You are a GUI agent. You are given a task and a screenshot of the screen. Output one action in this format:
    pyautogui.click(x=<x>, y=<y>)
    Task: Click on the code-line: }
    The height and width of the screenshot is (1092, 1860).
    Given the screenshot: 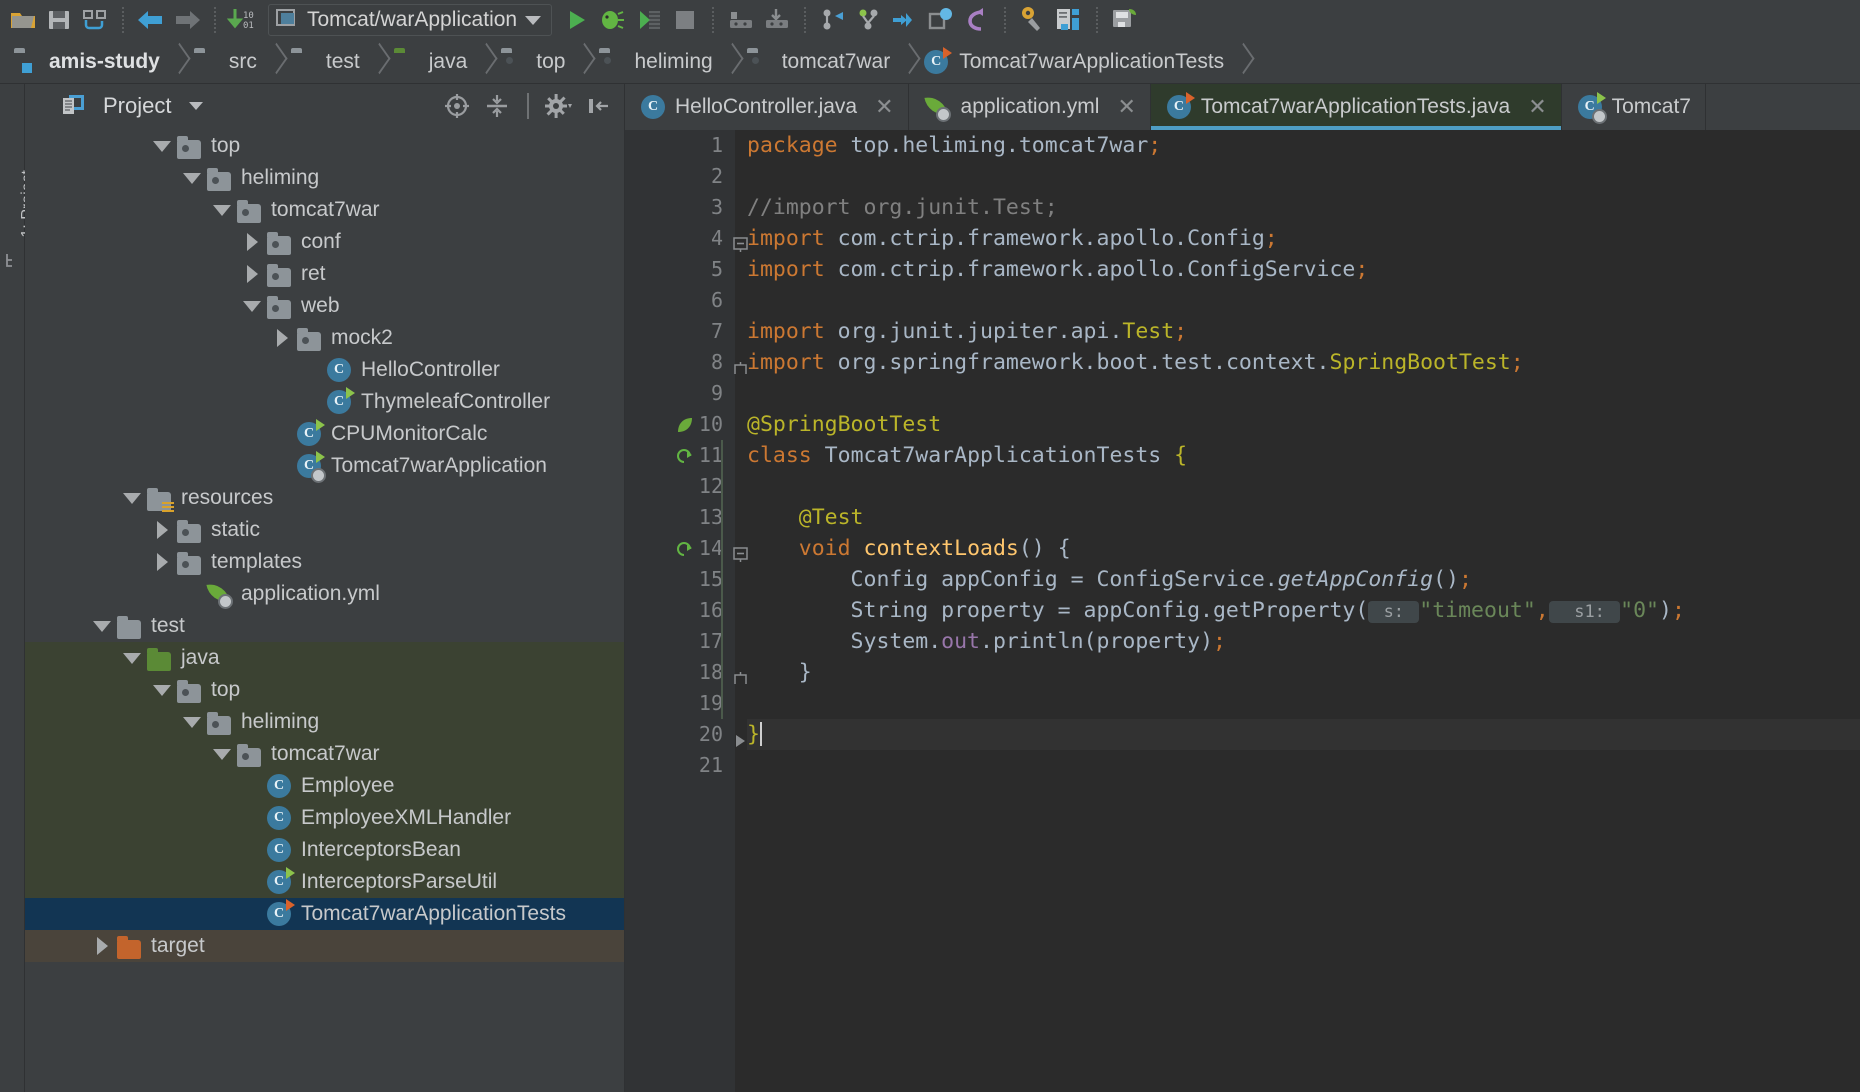 What is the action you would take?
    pyautogui.click(x=1303, y=672)
    